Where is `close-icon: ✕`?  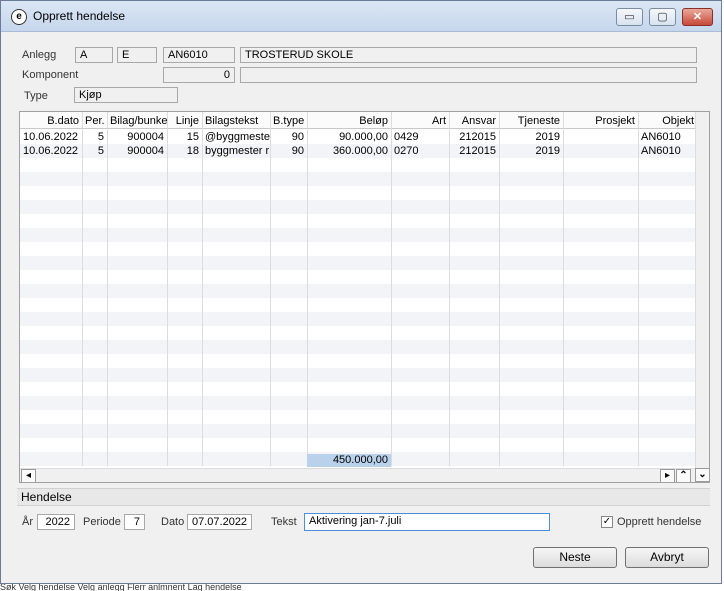
close-icon: ✕ is located at coordinates (697, 17).